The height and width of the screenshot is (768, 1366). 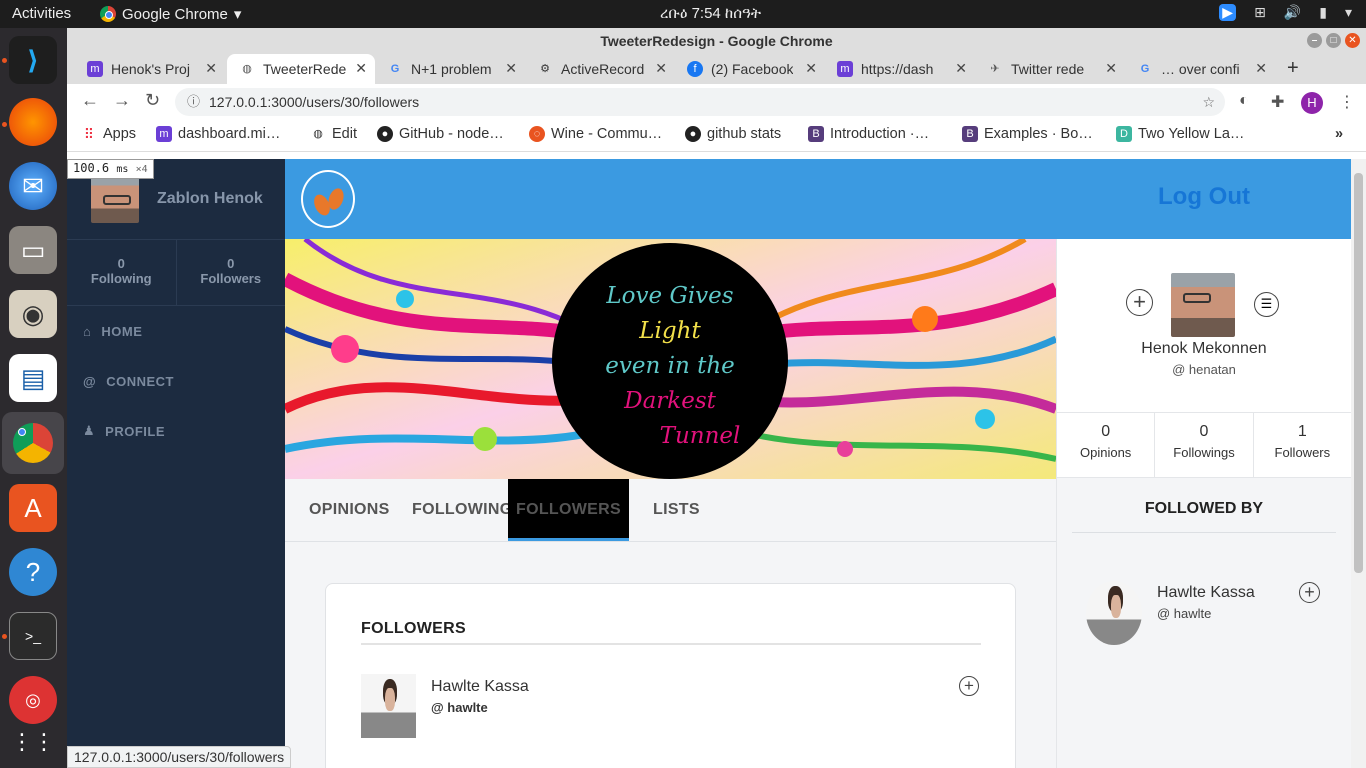 I want to click on volume-icon: 🔊, so click(x=1292, y=12).